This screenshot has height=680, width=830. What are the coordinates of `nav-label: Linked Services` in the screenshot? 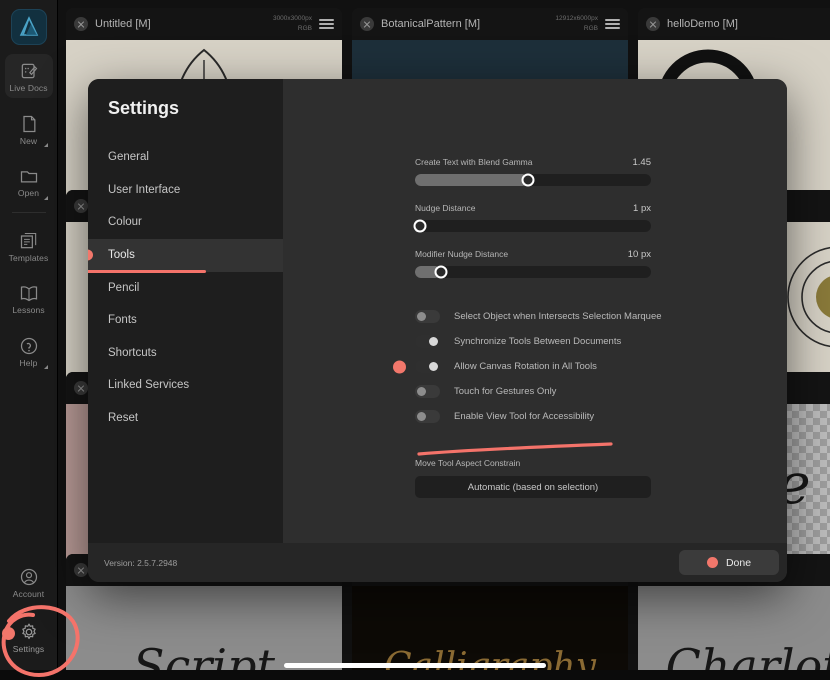 It's located at (149, 385).